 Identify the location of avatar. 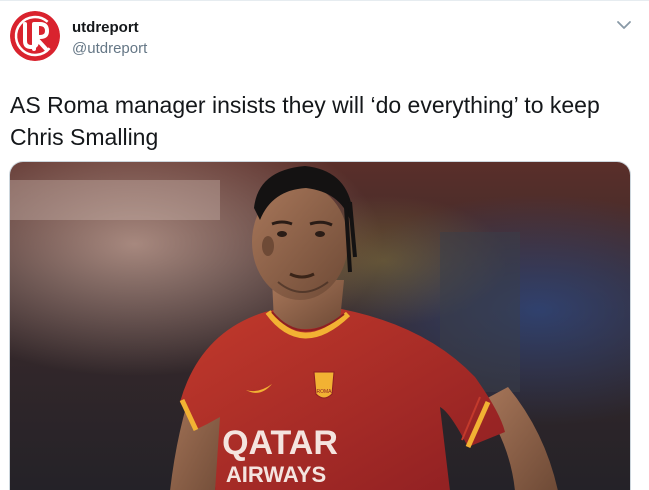
(35, 36).